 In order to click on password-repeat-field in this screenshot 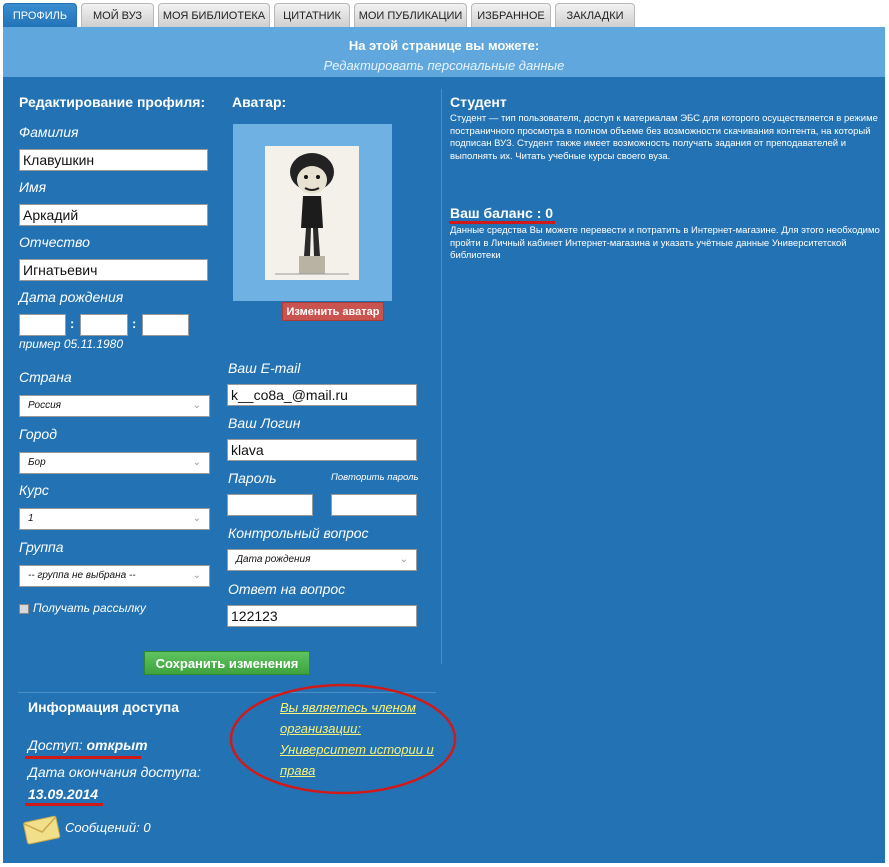, I will do `click(374, 505)`.